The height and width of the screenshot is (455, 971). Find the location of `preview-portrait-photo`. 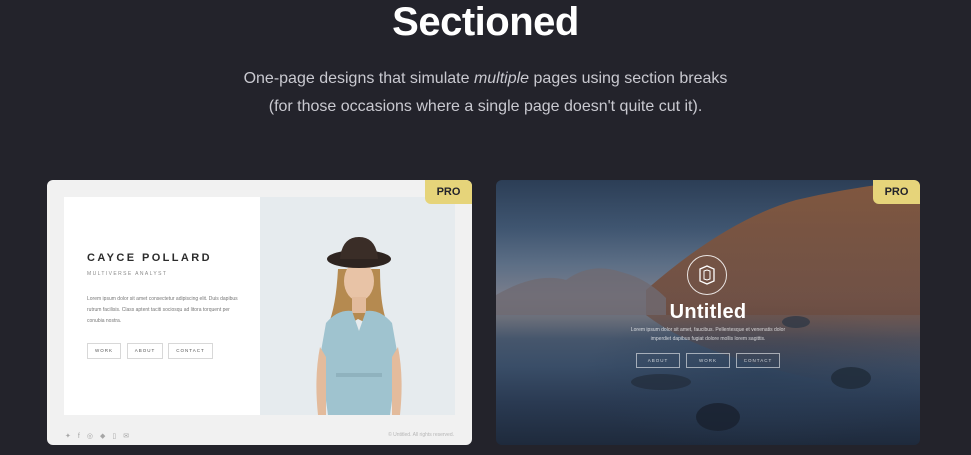

preview-portrait-photo is located at coordinates (357, 306).